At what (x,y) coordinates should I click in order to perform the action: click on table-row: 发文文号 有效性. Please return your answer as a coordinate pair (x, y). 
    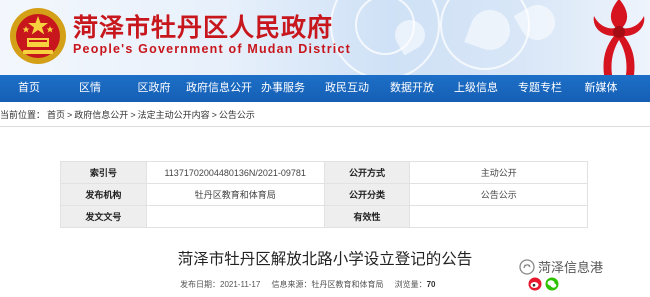
    Looking at the image, I should click on (324, 216).